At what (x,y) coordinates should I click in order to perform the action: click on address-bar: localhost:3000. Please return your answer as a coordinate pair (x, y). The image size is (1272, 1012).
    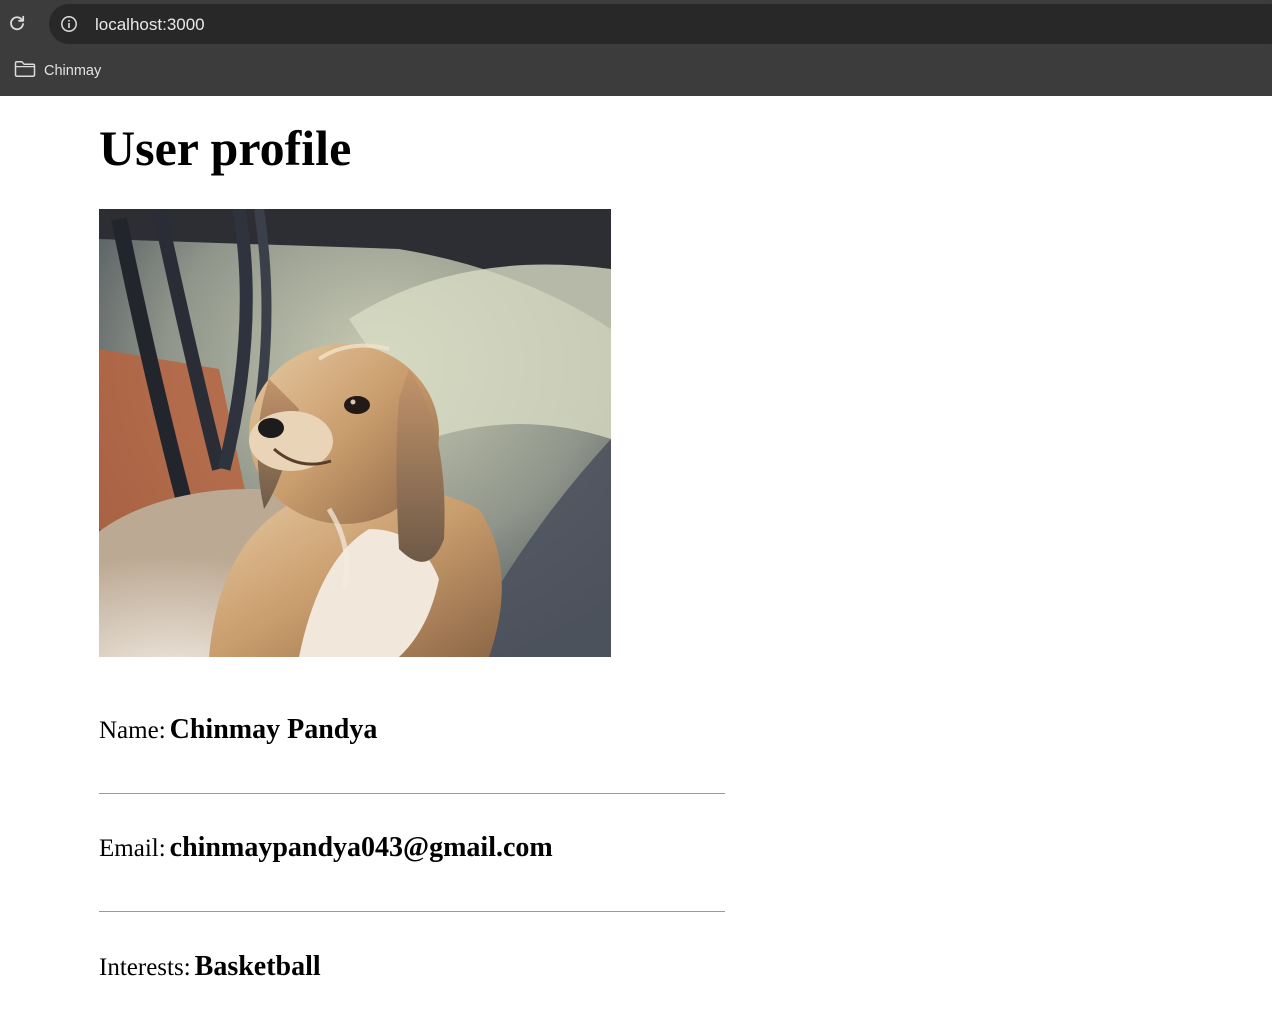
    Looking at the image, I should click on (660, 24).